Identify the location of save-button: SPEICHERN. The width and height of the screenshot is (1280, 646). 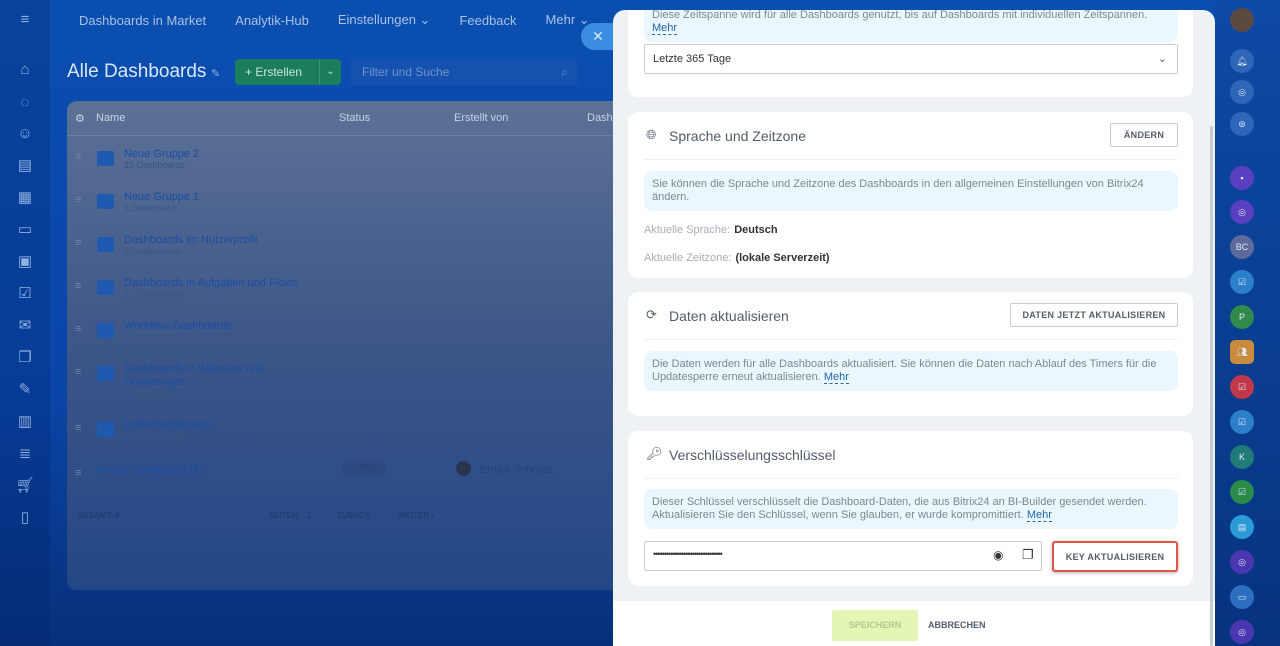
(875, 625).